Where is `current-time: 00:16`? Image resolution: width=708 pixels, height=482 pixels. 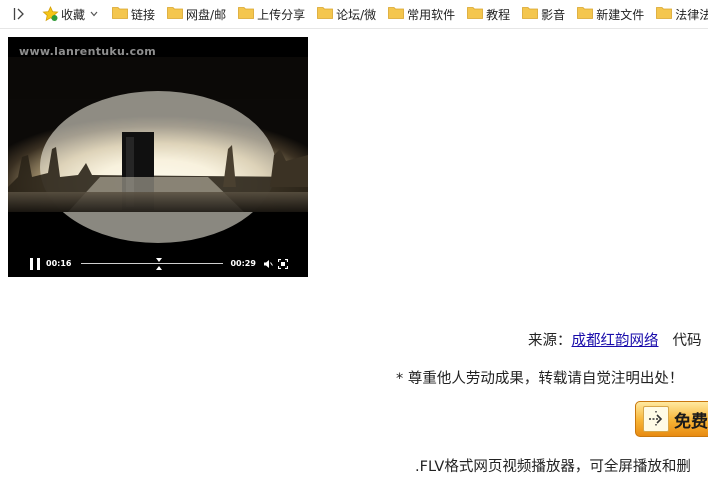 current-time: 00:16 is located at coordinates (59, 263).